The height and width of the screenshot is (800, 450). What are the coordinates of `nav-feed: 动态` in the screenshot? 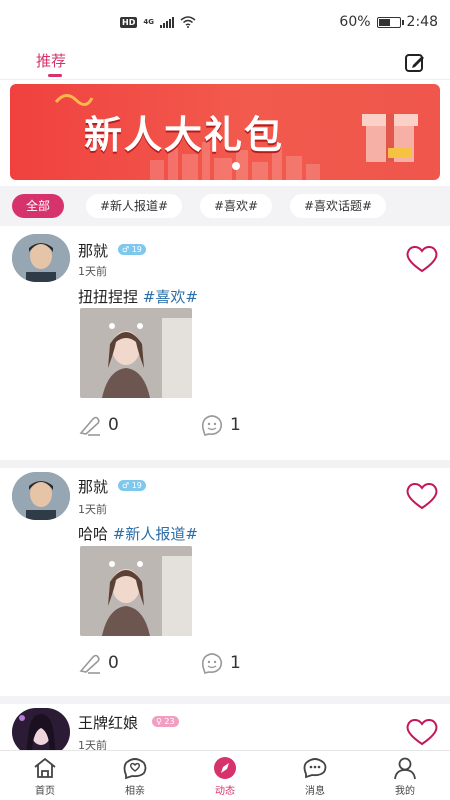 It's located at (225, 775).